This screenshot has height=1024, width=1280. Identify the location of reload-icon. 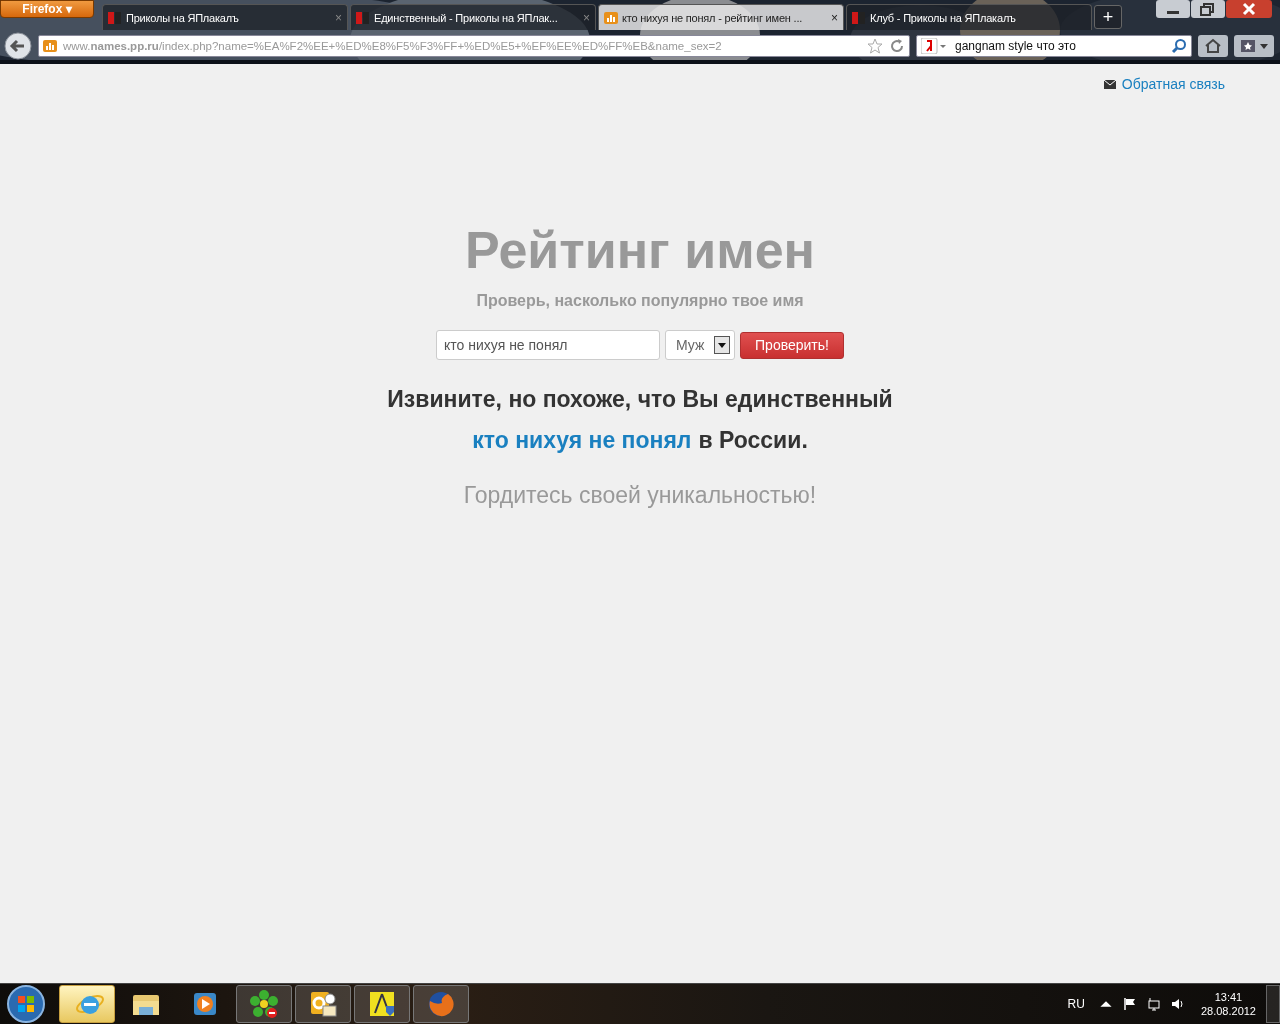
(897, 46).